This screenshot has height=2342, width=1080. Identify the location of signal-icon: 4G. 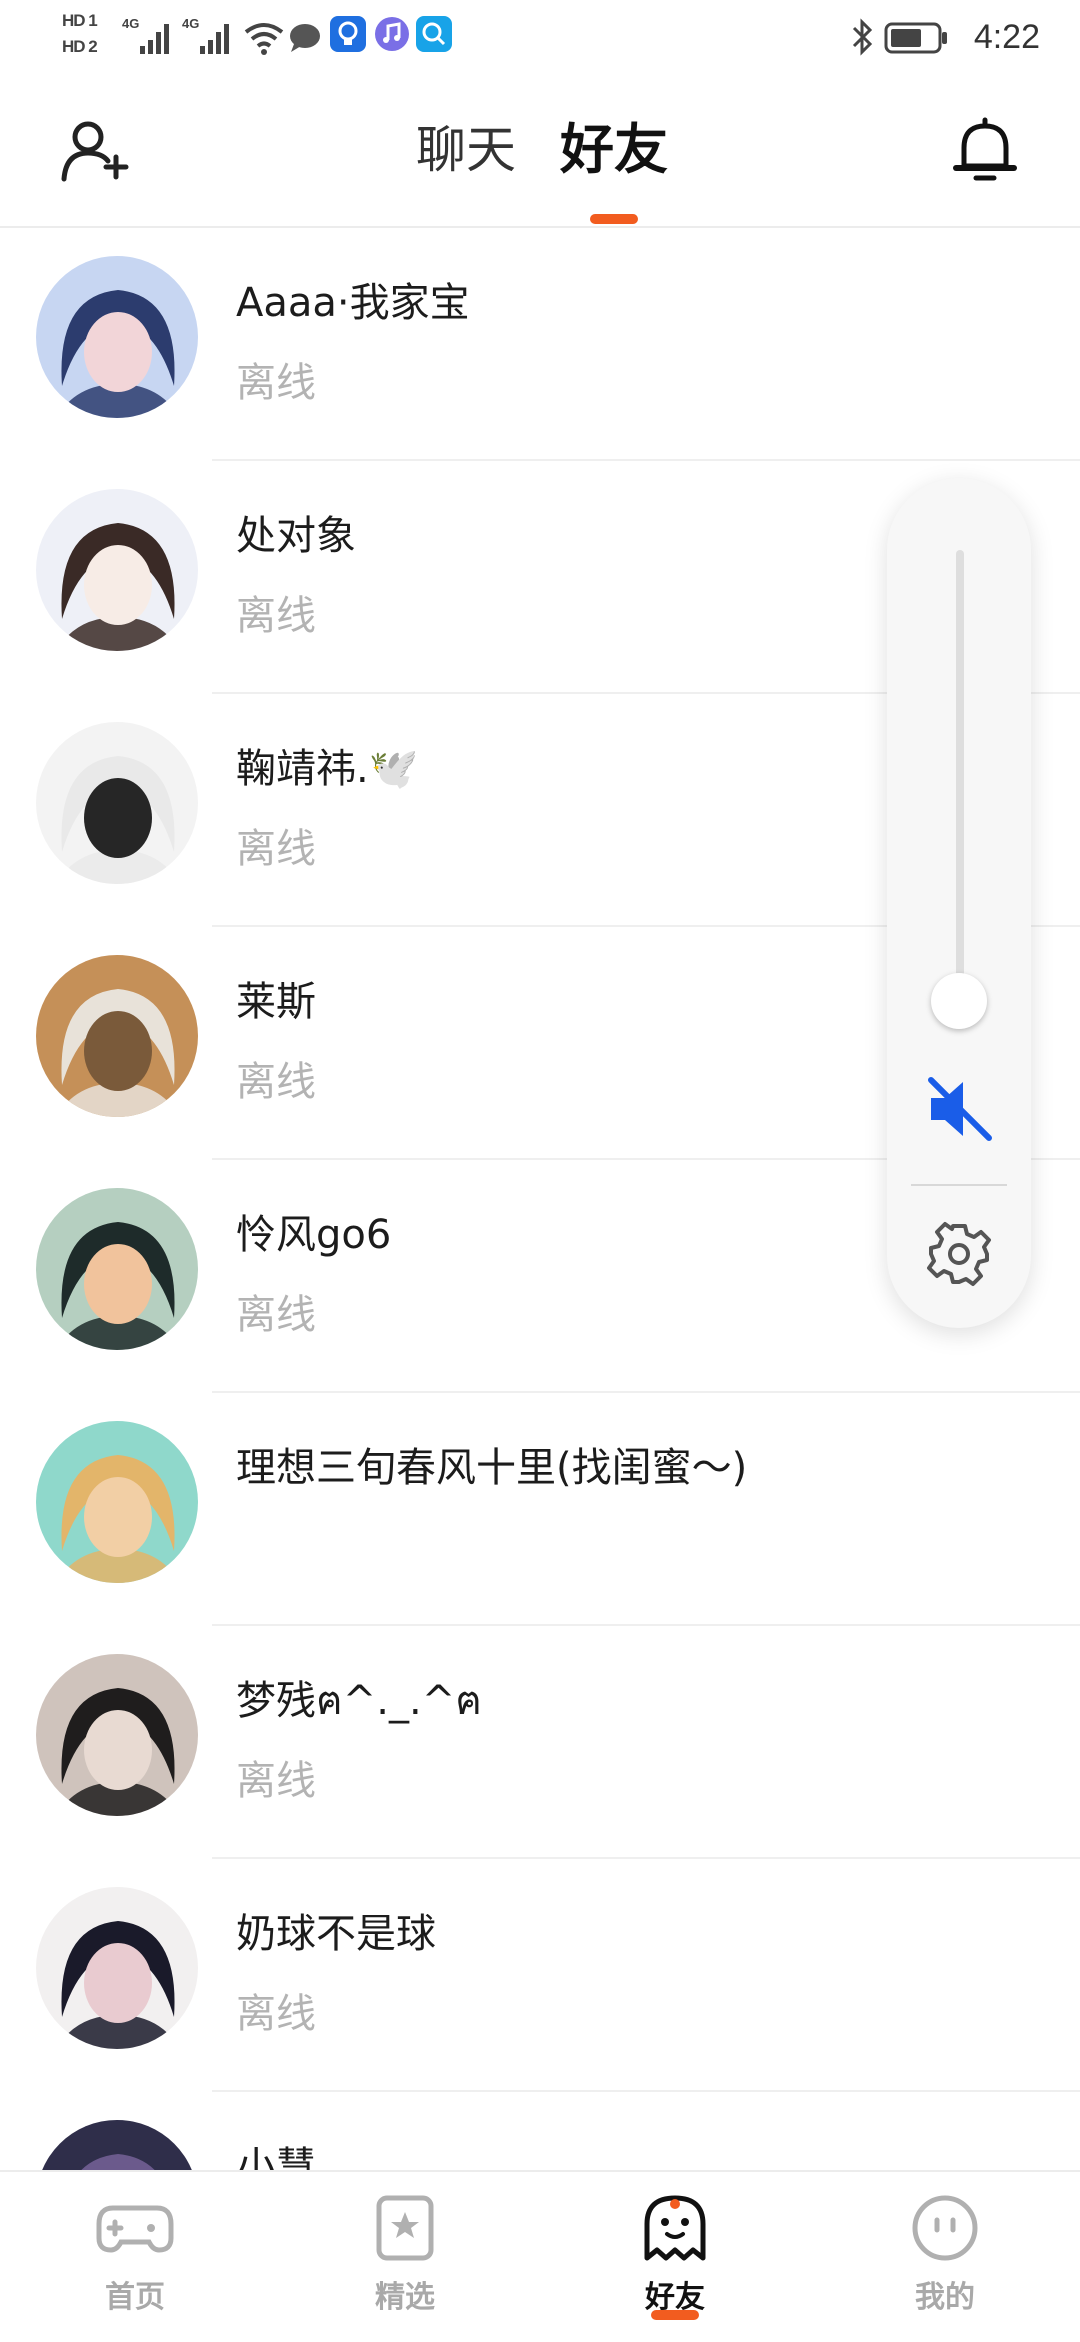
(148, 39).